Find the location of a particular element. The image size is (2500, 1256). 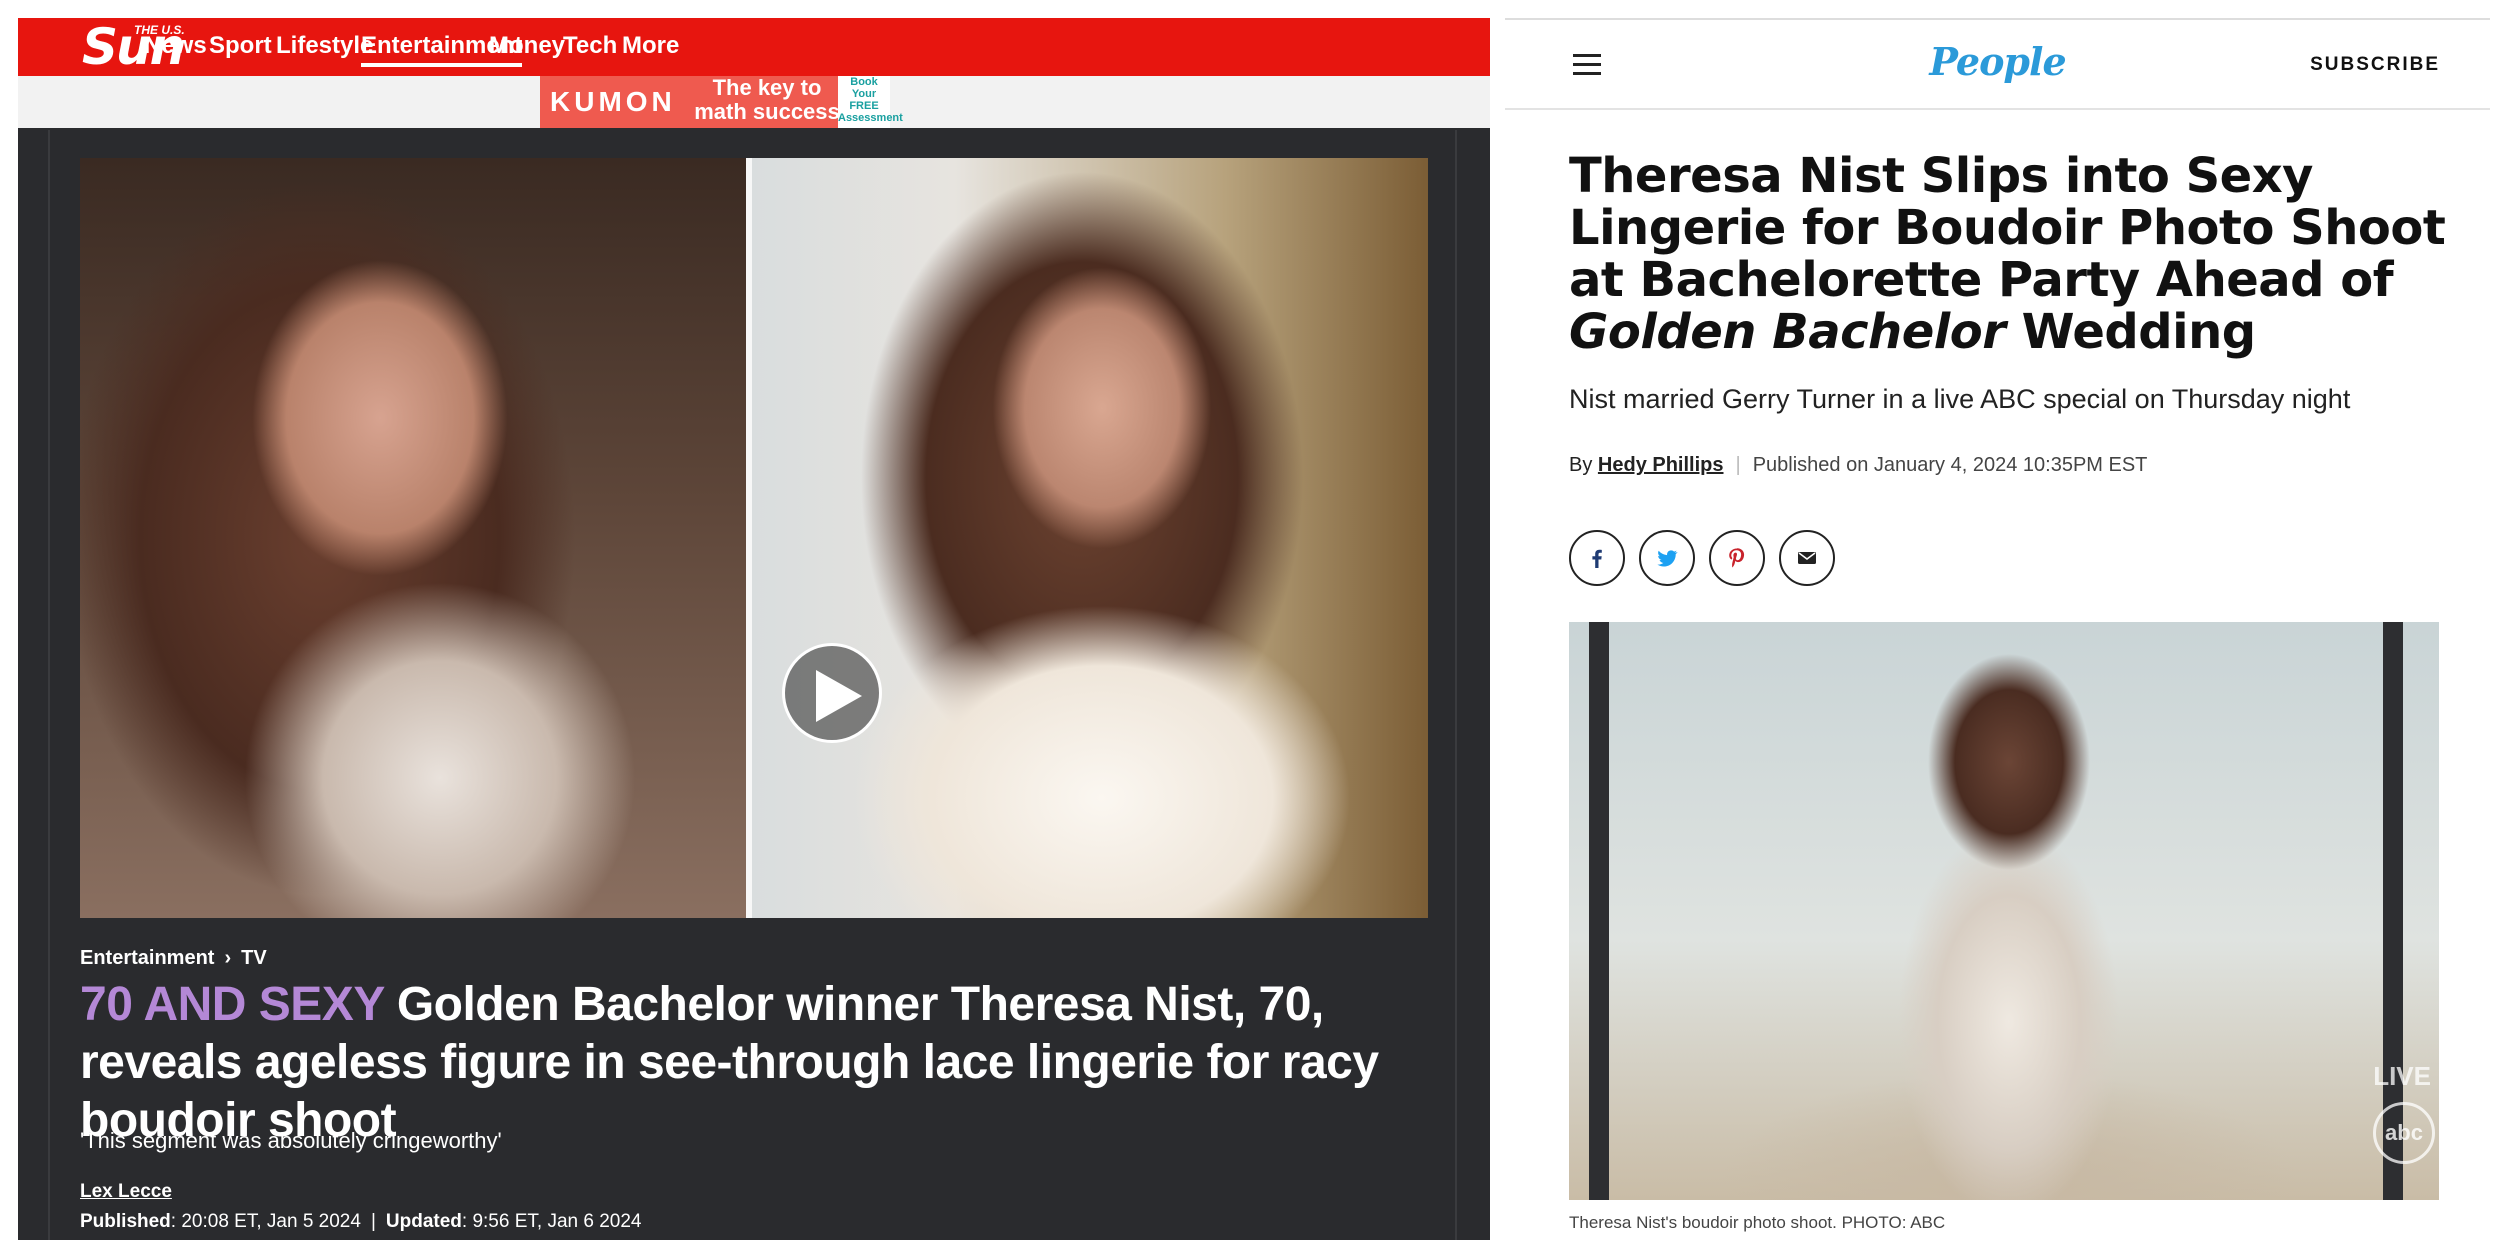

play-button is located at coordinates (832, 693).